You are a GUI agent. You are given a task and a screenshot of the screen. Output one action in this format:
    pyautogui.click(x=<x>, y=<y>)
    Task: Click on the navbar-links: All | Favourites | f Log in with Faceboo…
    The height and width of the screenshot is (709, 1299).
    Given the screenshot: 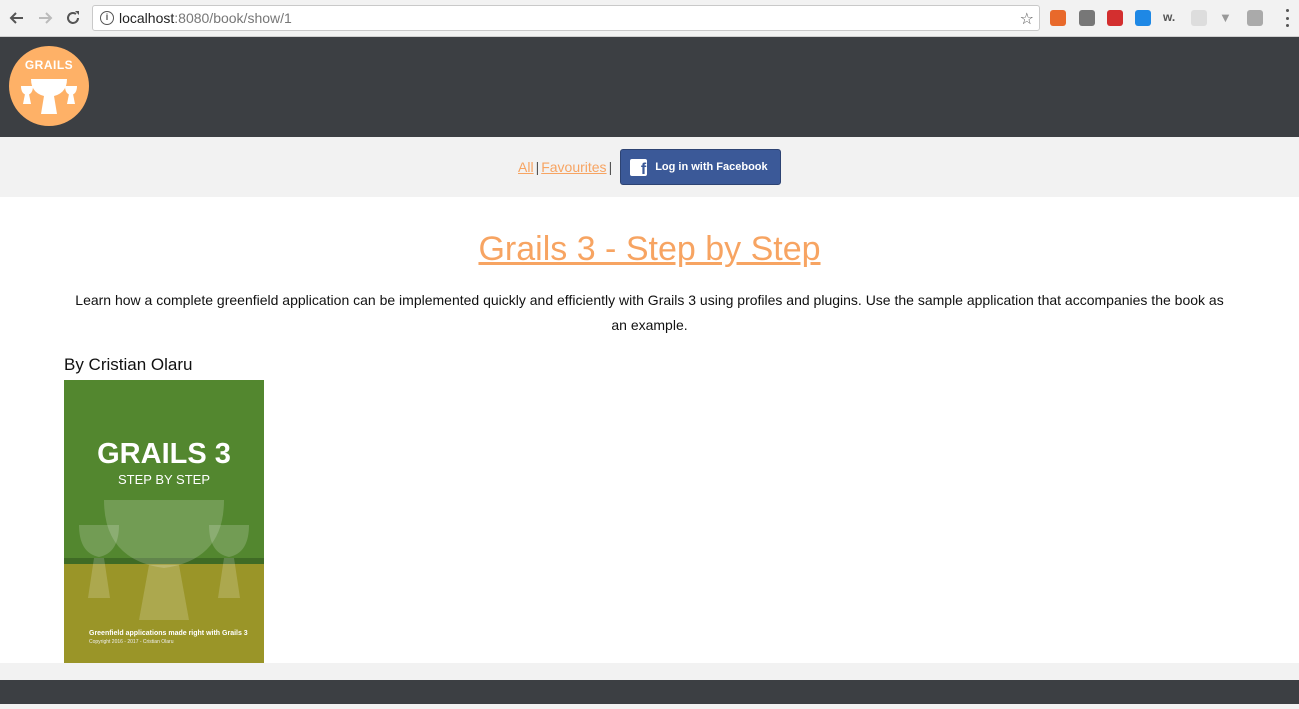 What is the action you would take?
    pyautogui.click(x=650, y=167)
    